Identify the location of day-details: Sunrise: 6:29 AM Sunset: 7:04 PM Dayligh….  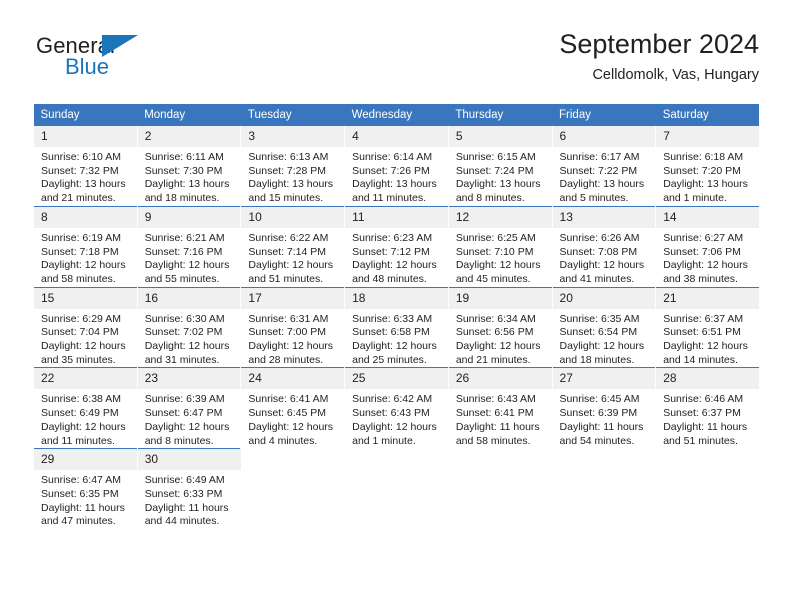
(85, 338).